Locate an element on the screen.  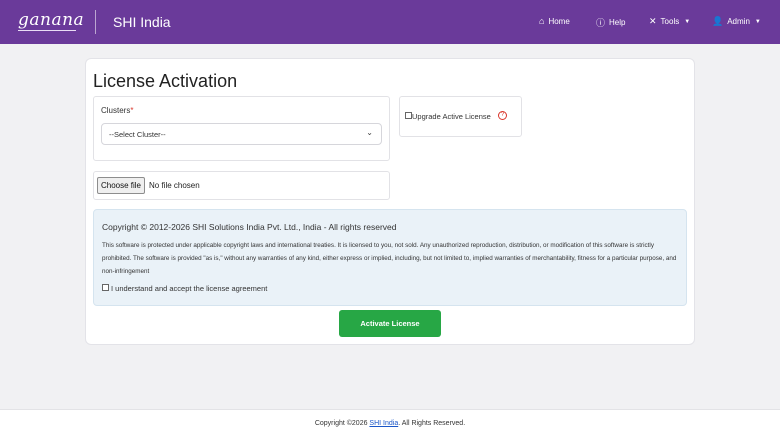
cluster-select-value: --Select Cluster-- is located at coordinates (137, 134).